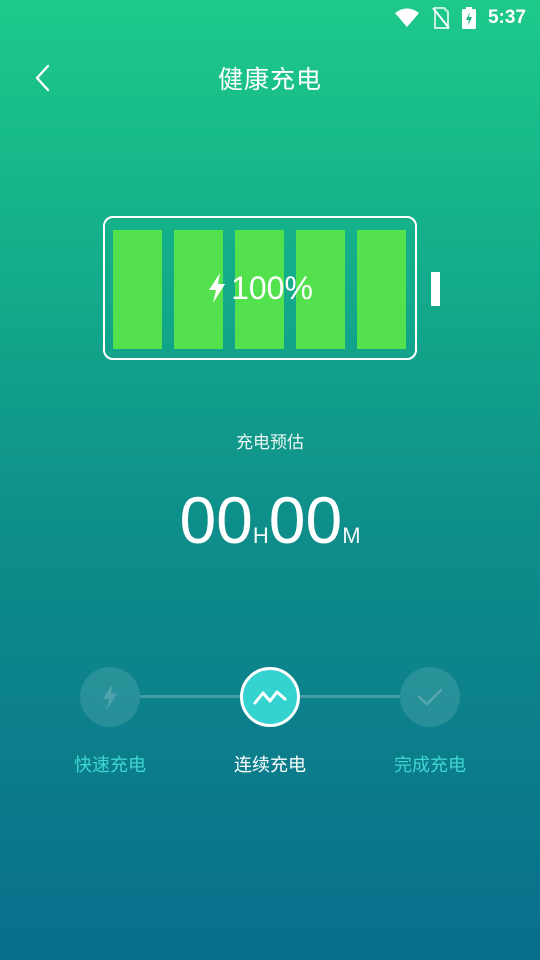 The width and height of the screenshot is (540, 960). What do you see at coordinates (305, 520) in the screenshot?
I see `estimate-minutes: 00` at bounding box center [305, 520].